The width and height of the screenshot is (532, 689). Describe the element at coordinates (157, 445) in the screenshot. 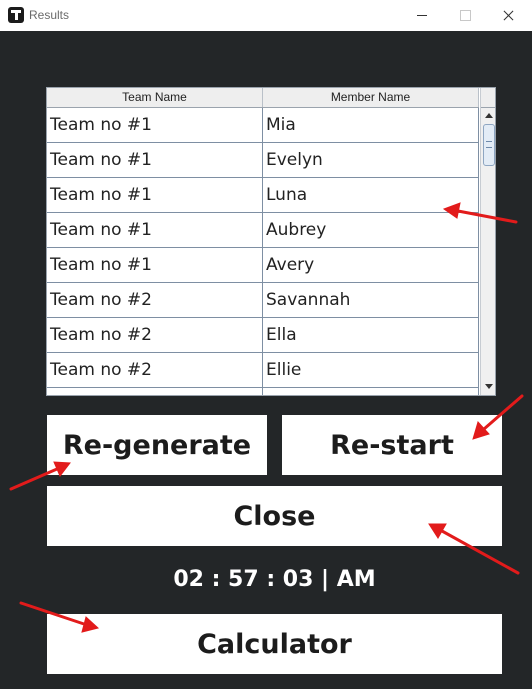

I see `regenerate-button: Re-generate` at that location.